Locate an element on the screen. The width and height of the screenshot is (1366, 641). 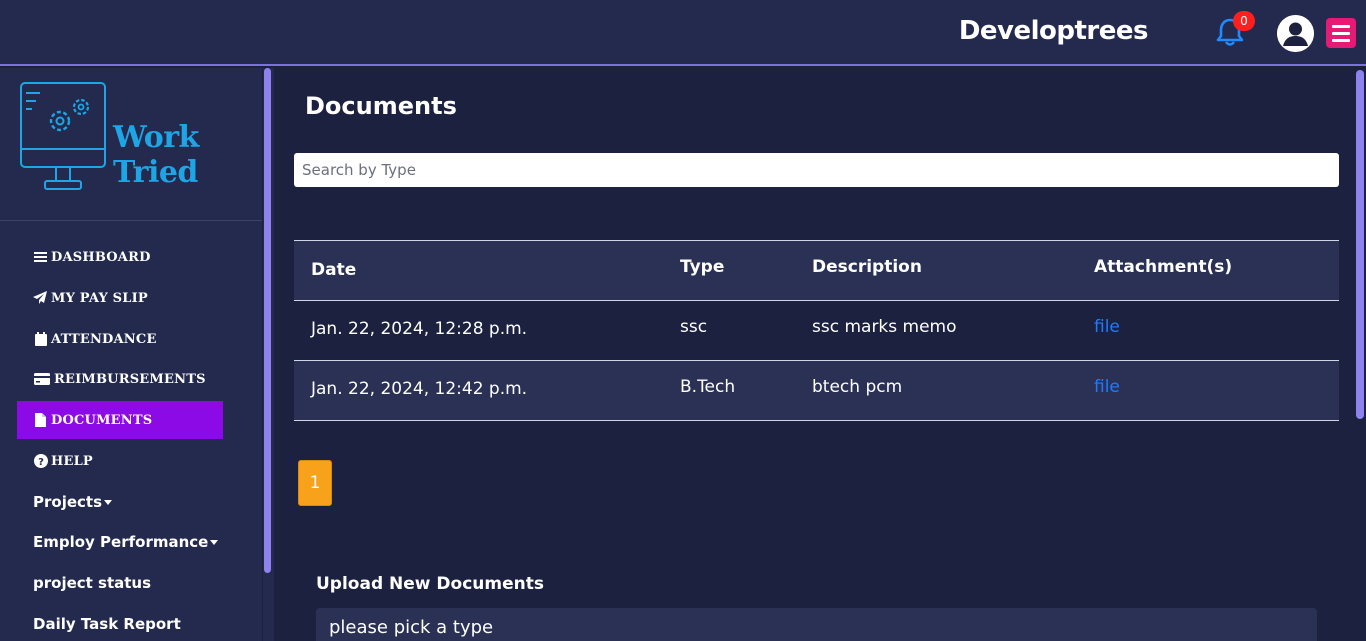
column-header-date: Date is located at coordinates (333, 270).